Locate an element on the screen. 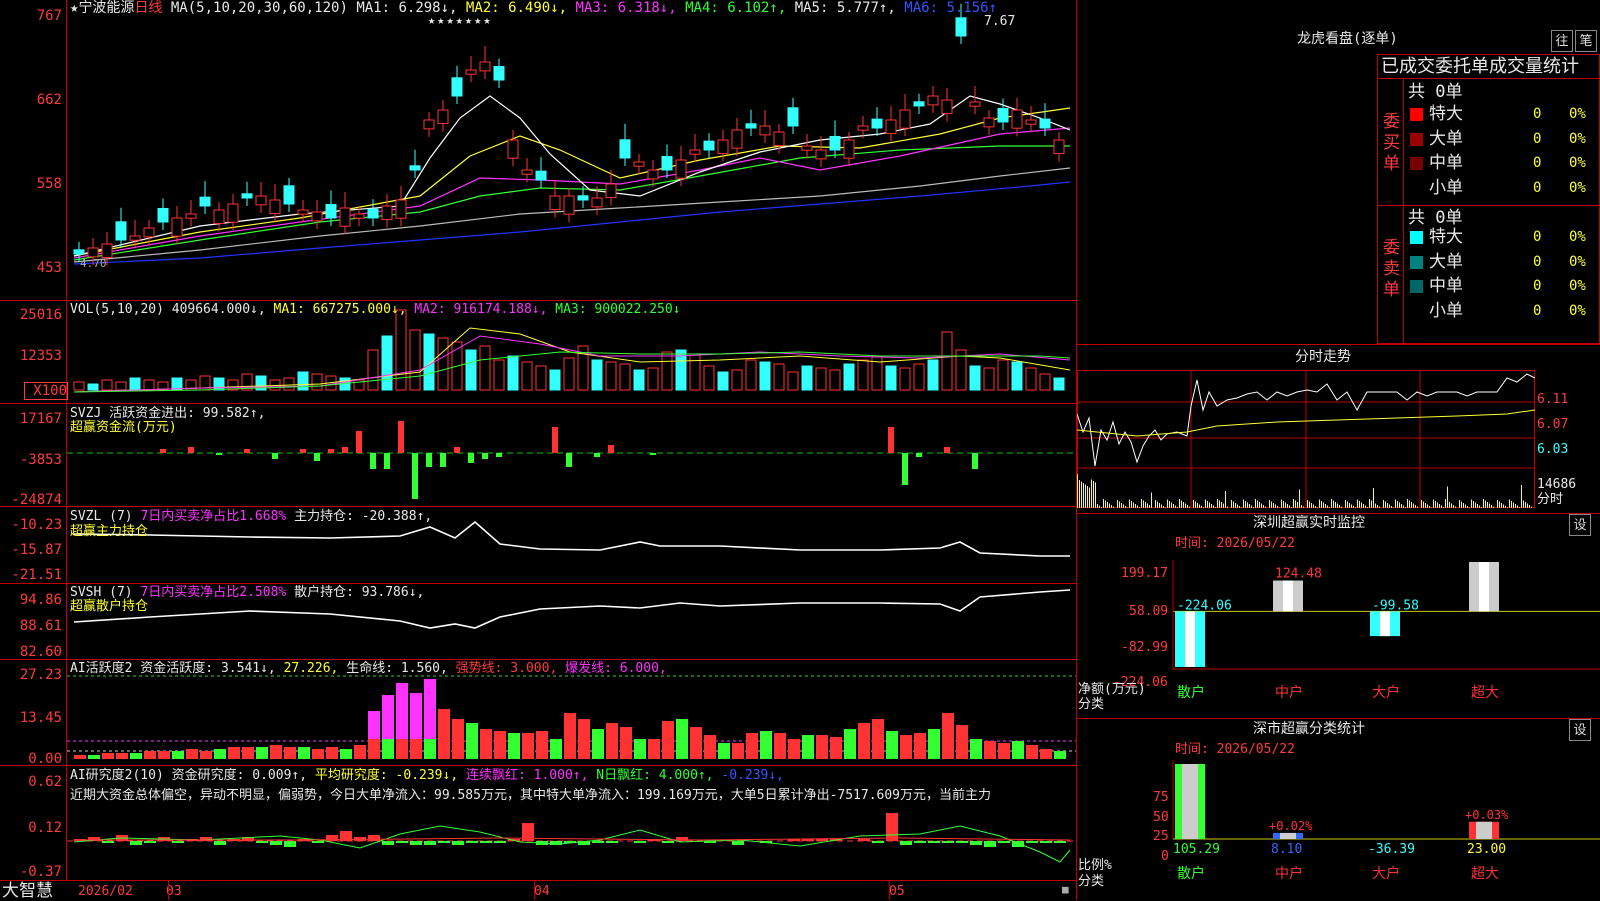  intraday-chart is located at coordinates (1306, 439).